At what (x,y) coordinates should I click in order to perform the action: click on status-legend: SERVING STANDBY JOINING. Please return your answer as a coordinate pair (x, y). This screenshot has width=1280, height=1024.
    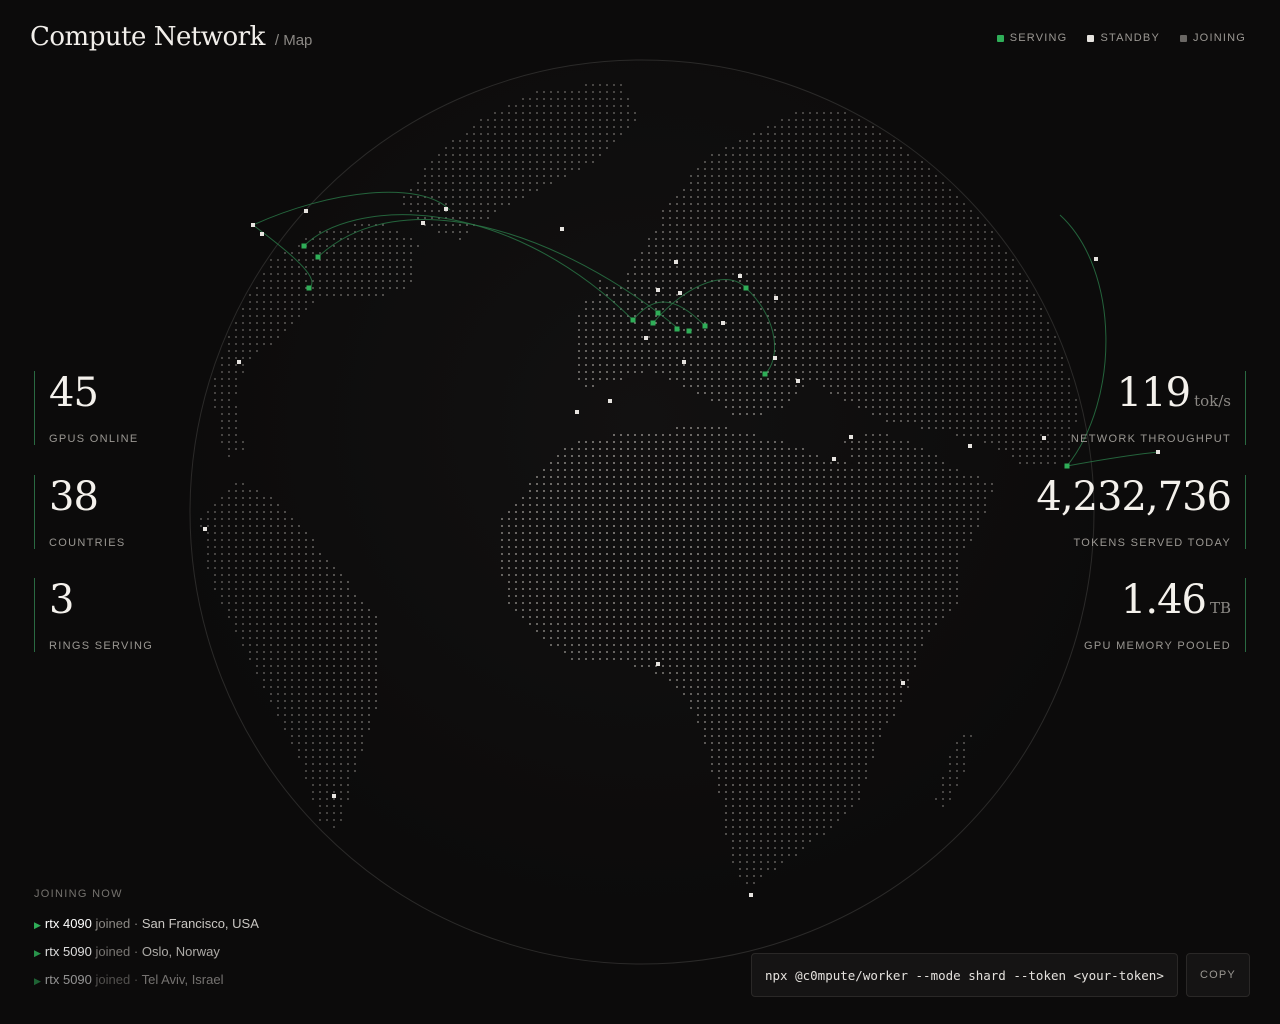
    Looking at the image, I should click on (1121, 38).